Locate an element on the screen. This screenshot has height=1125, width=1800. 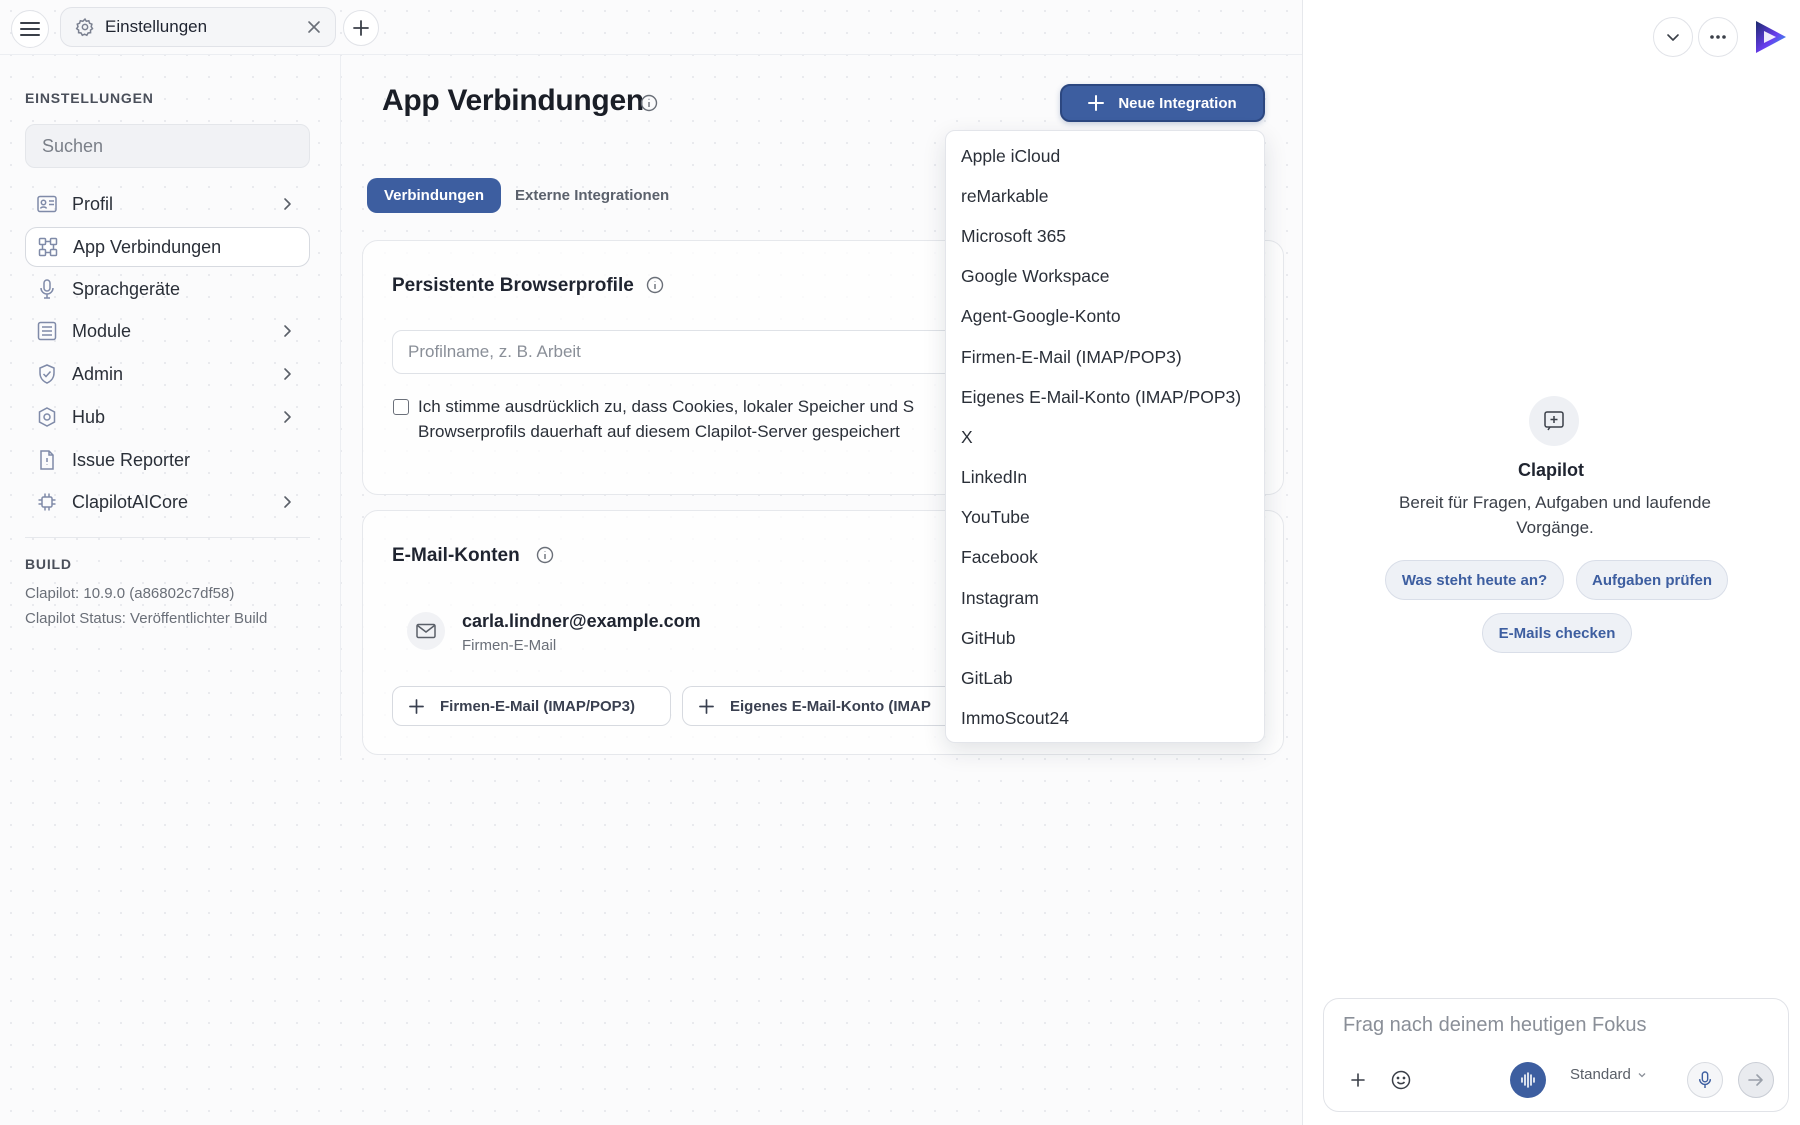
sidebar-item-module: Module is located at coordinates (167, 331).